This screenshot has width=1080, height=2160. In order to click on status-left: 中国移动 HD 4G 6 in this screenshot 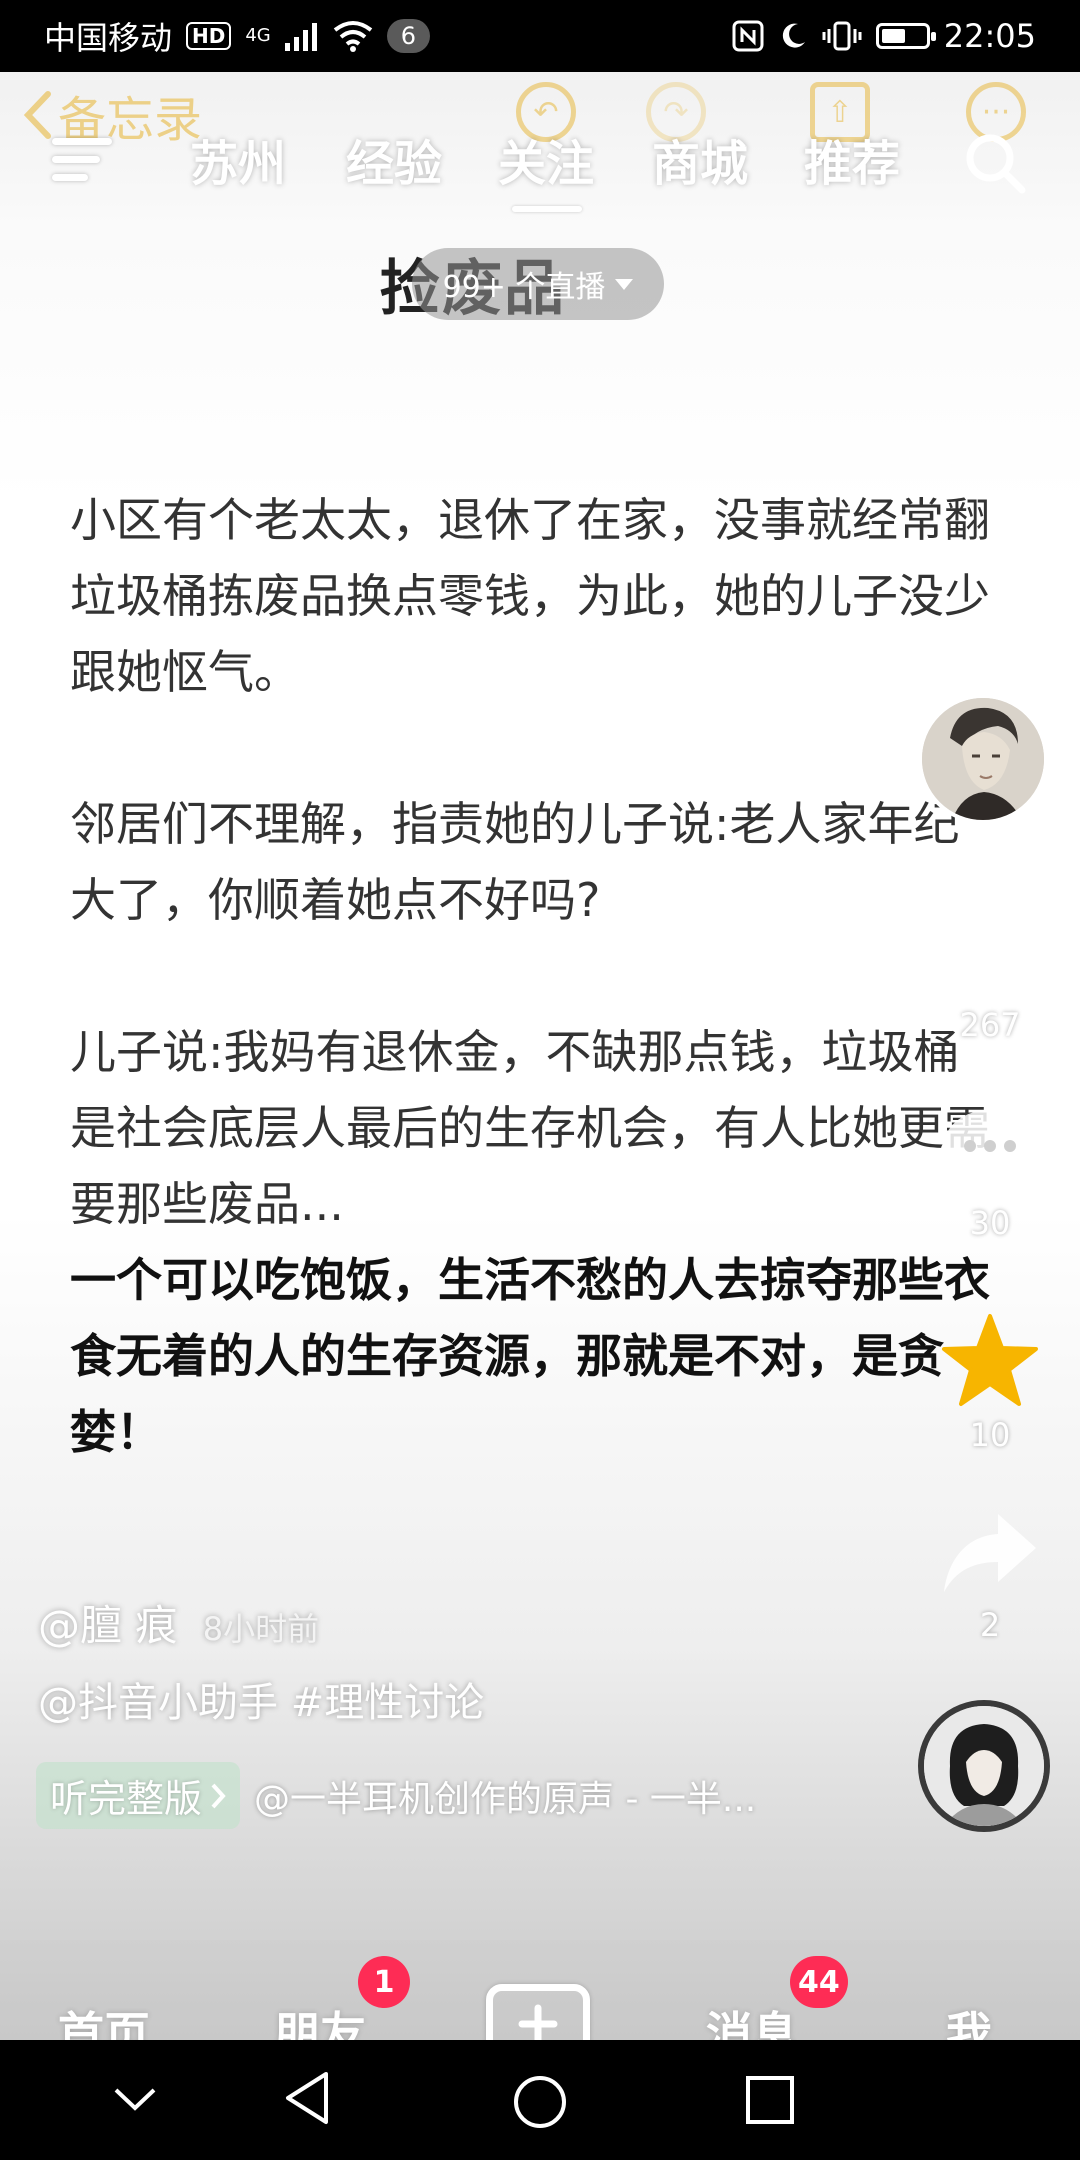, I will do `click(237, 36)`.